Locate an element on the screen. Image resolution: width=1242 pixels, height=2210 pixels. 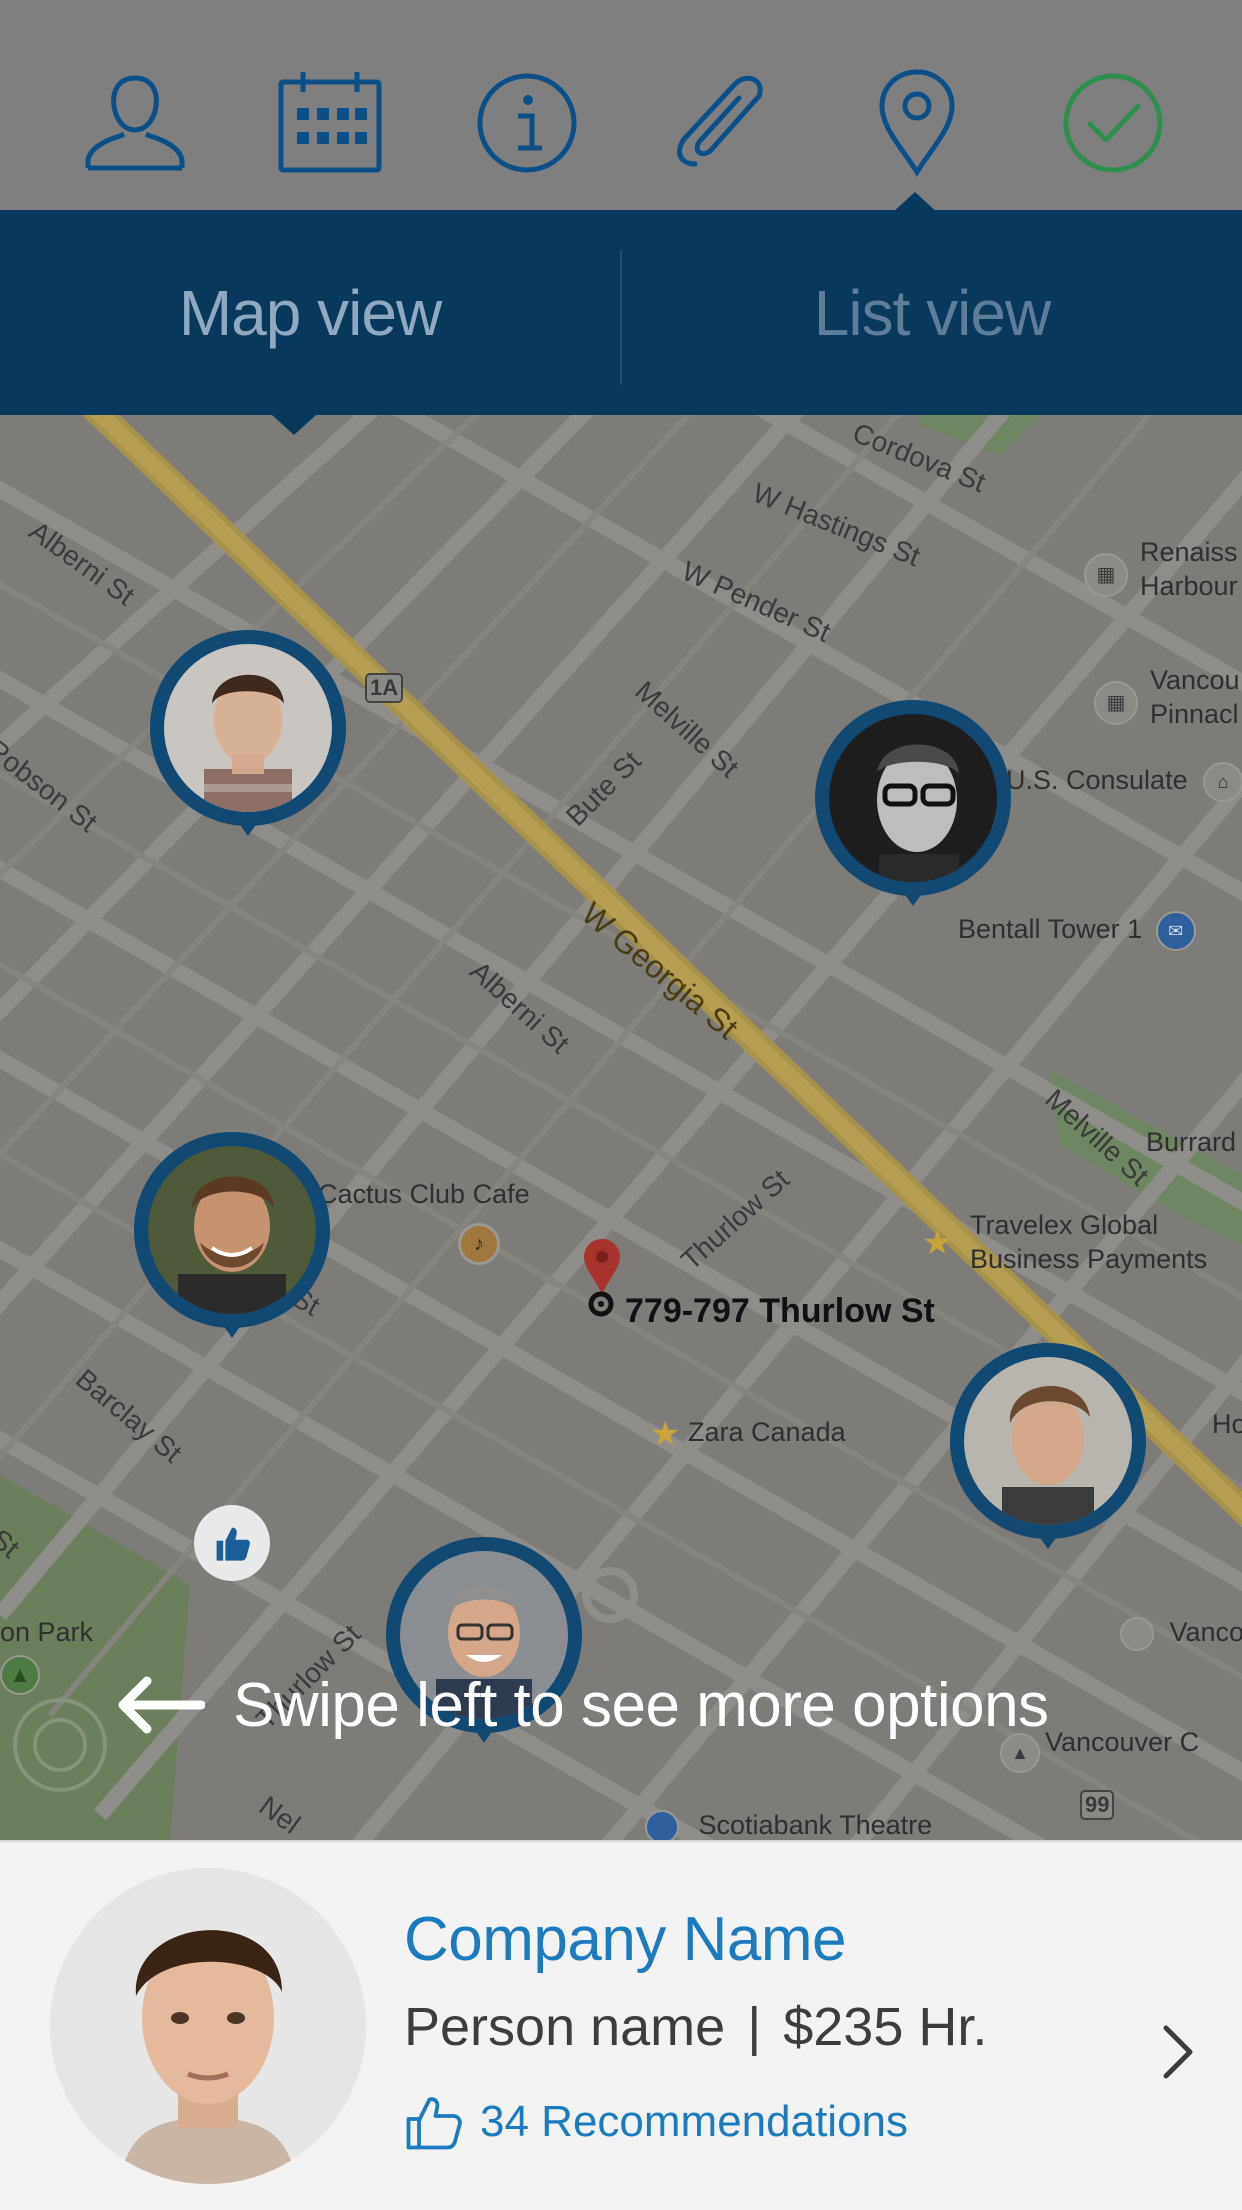
highway-shield: 1A is located at coordinates (384, 688).